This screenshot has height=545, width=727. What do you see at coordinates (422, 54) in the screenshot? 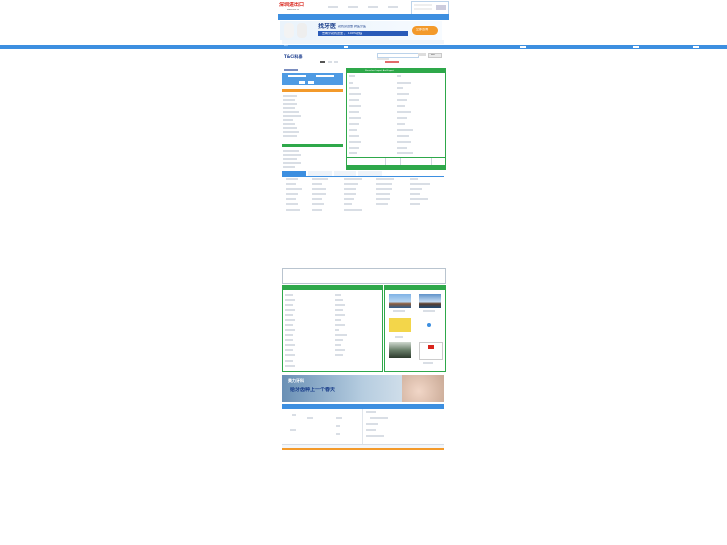
I see `search-select` at bounding box center [422, 54].